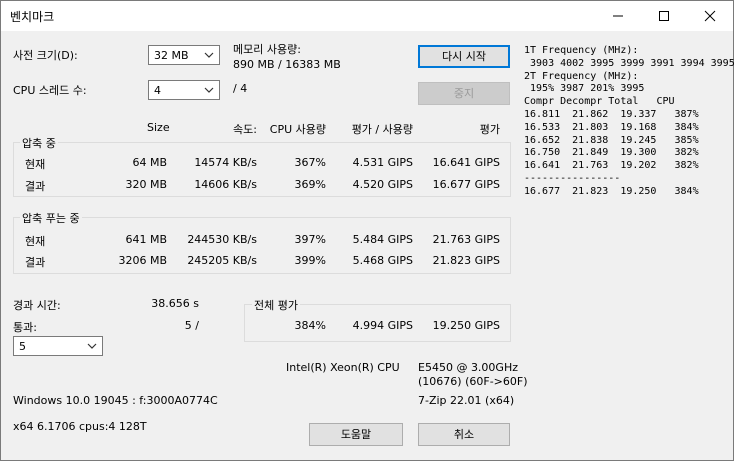  What do you see at coordinates (276, 305) in the screenshot?
I see `overall-group-label: 전체 평가` at bounding box center [276, 305].